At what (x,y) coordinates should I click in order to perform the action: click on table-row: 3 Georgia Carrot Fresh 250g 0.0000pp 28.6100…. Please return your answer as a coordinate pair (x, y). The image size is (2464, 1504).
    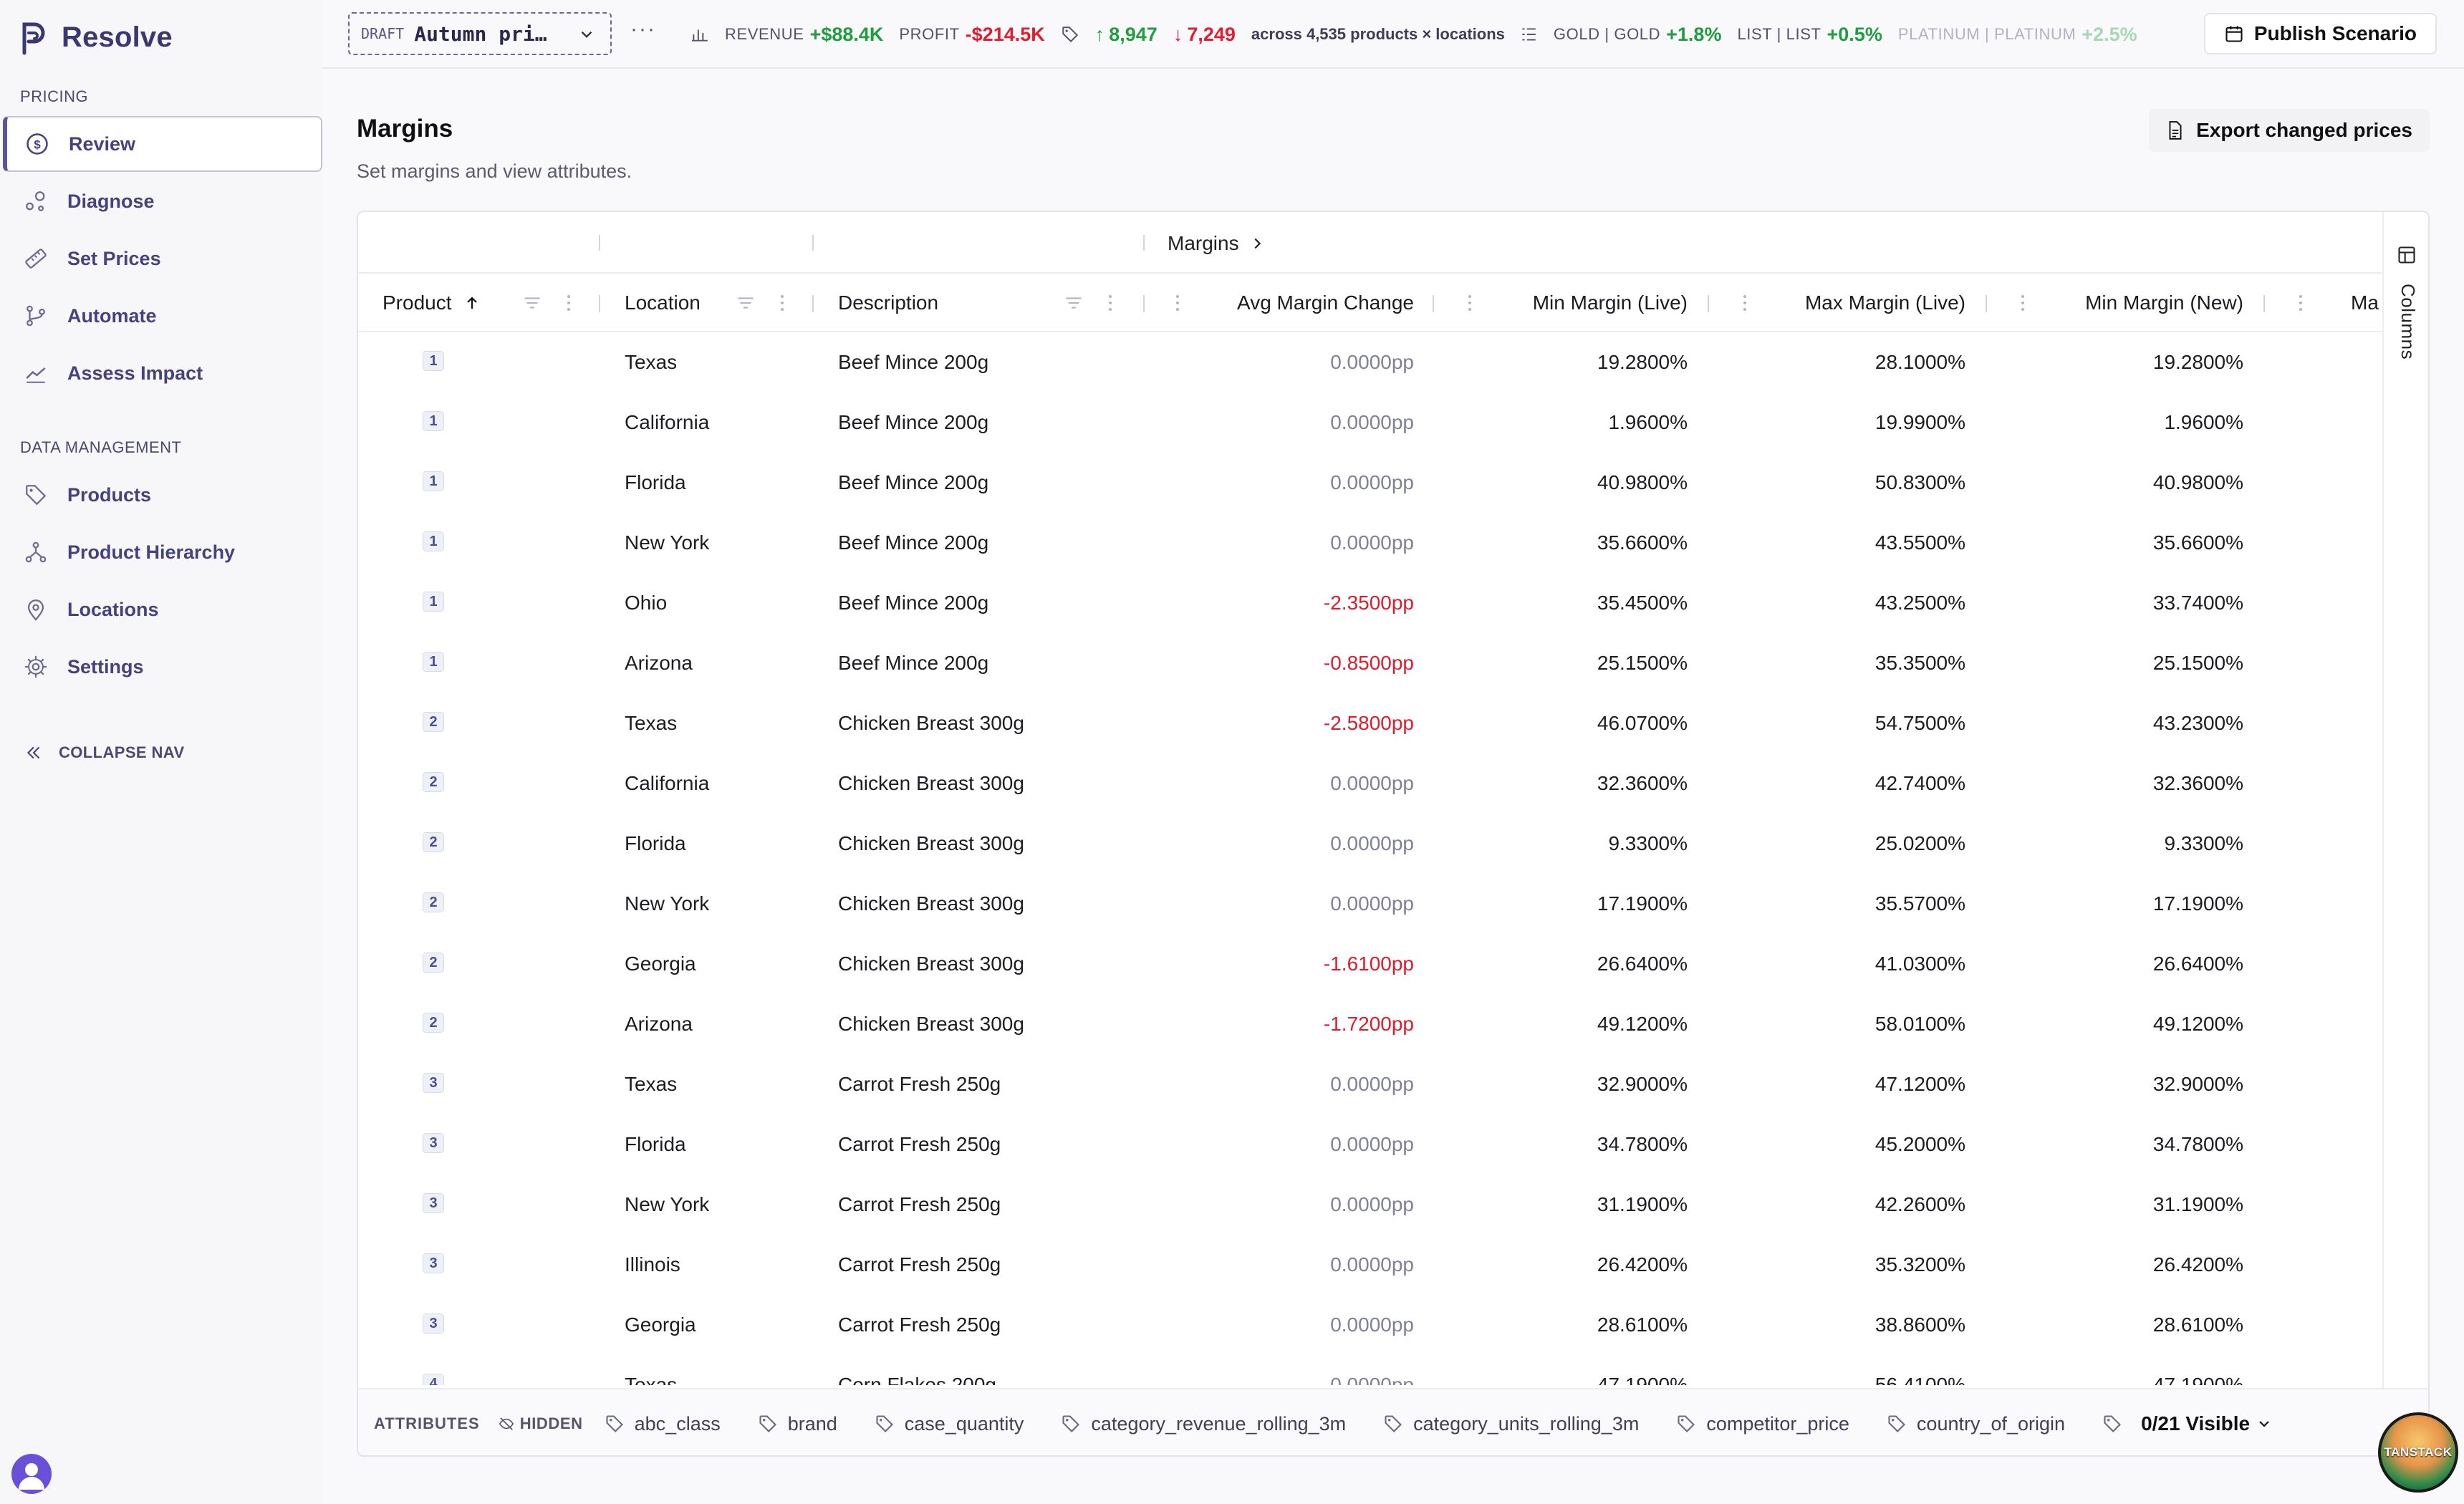
    Looking at the image, I should click on (1371, 1325).